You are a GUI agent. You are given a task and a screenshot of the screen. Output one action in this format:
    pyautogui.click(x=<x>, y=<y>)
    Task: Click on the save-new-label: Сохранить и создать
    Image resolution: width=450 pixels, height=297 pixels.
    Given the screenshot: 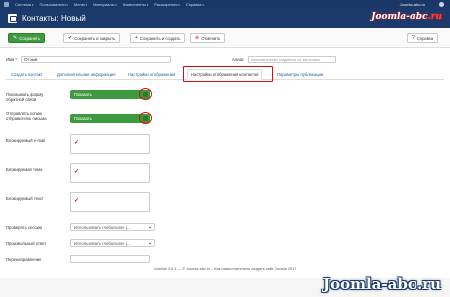 What is the action you would take?
    pyautogui.click(x=160, y=38)
    